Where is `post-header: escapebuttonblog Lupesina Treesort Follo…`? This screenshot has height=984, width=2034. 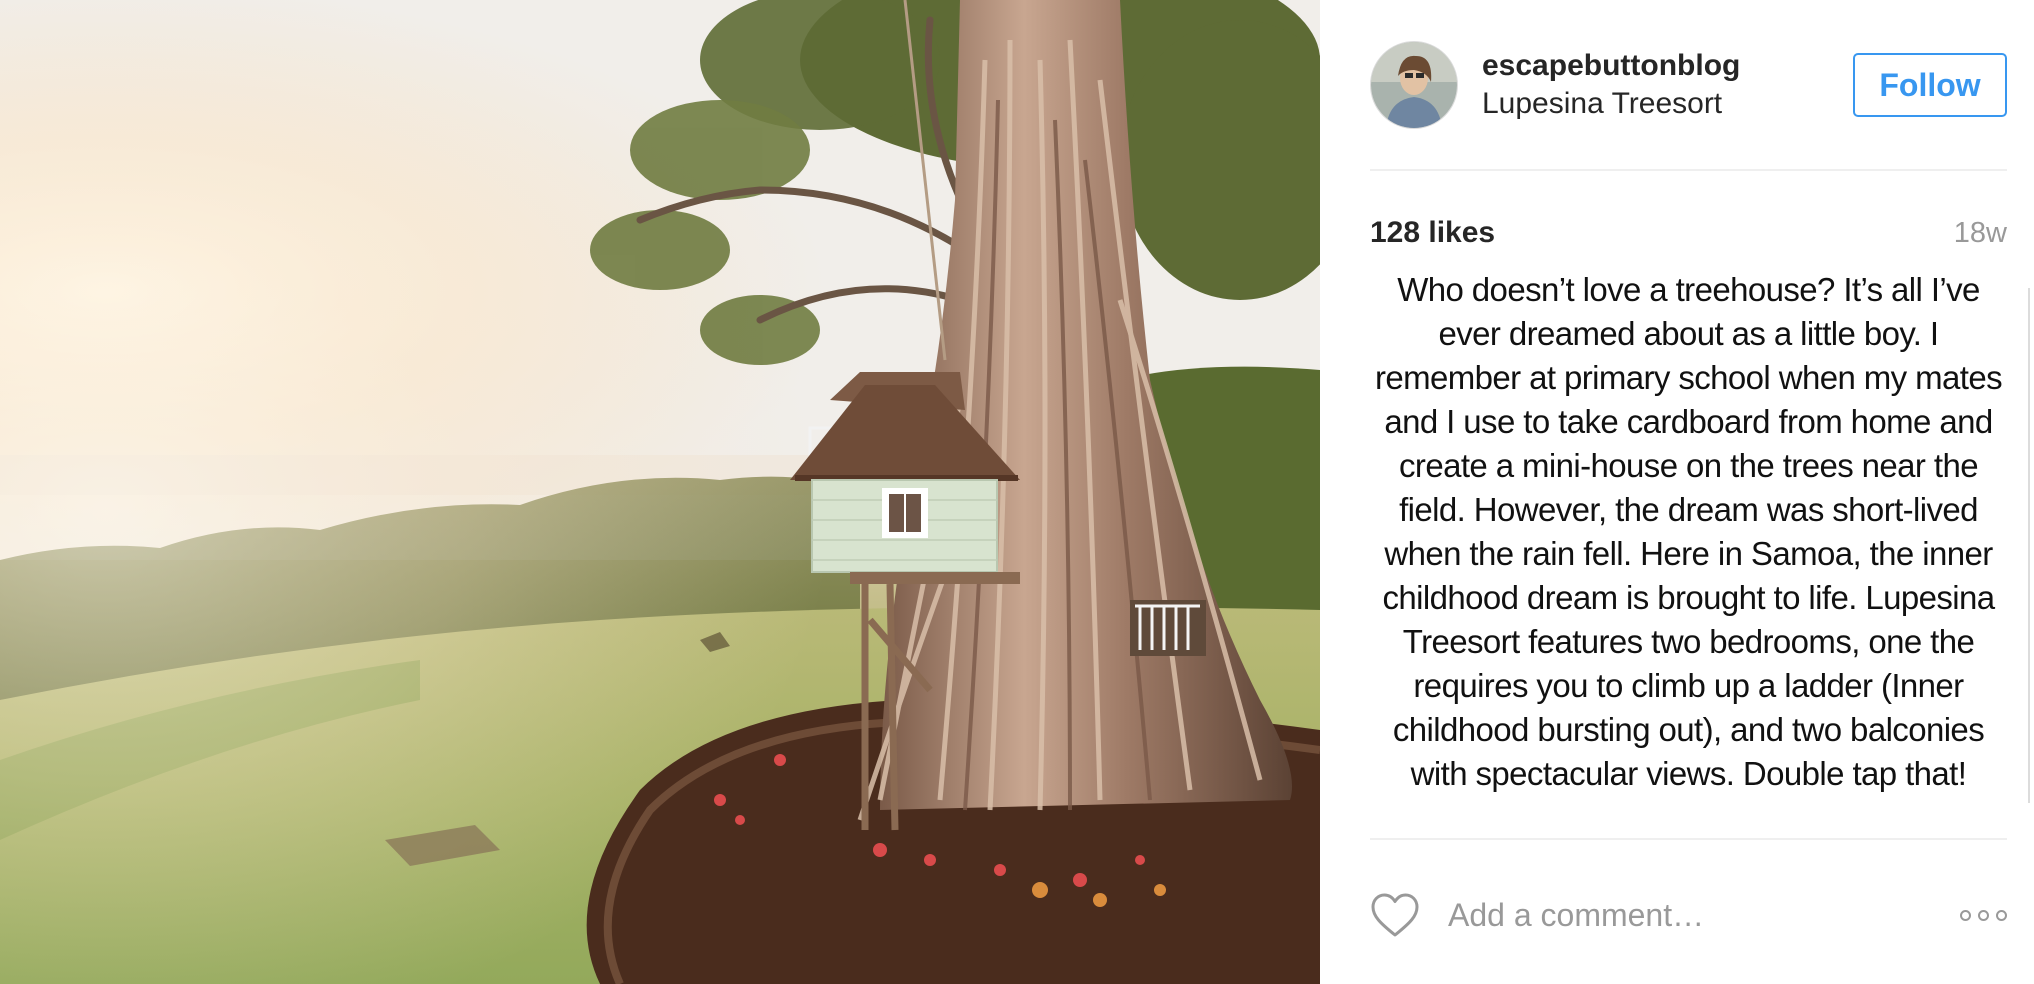
post-header: escapebuttonblog Lupesina Treesort Follo… is located at coordinates (1688, 85).